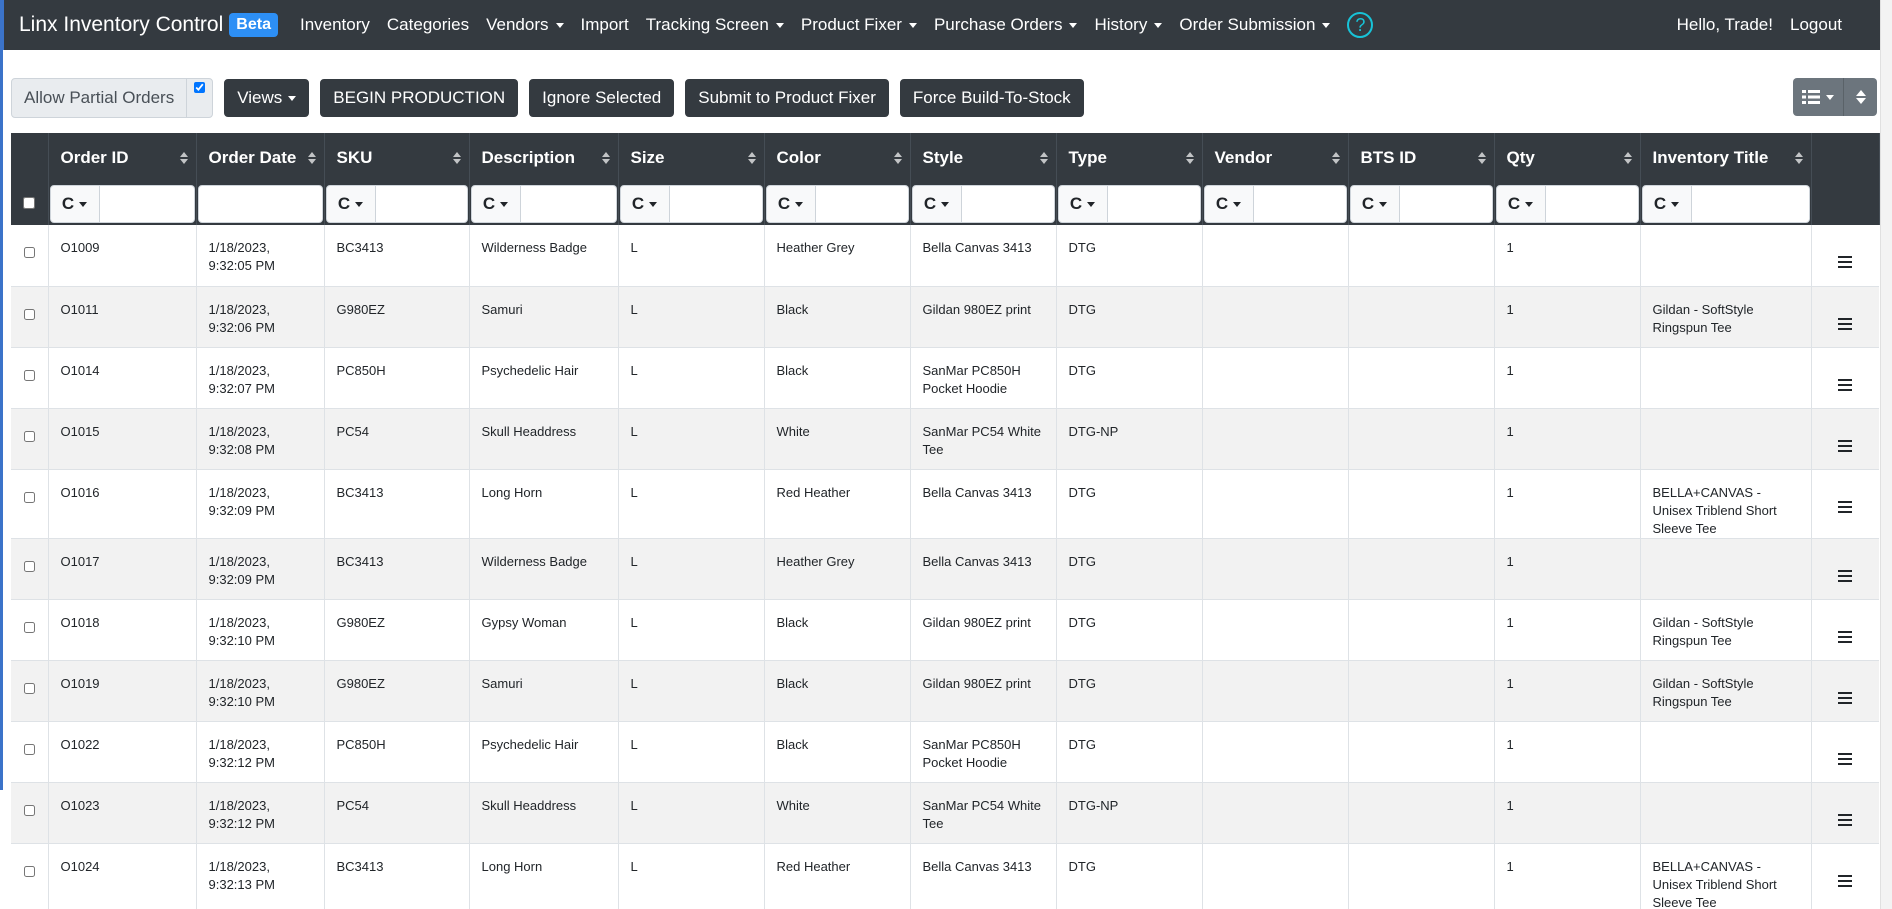 The image size is (1892, 909). What do you see at coordinates (1300, 204) in the screenshot?
I see `filter-input-vendor` at bounding box center [1300, 204].